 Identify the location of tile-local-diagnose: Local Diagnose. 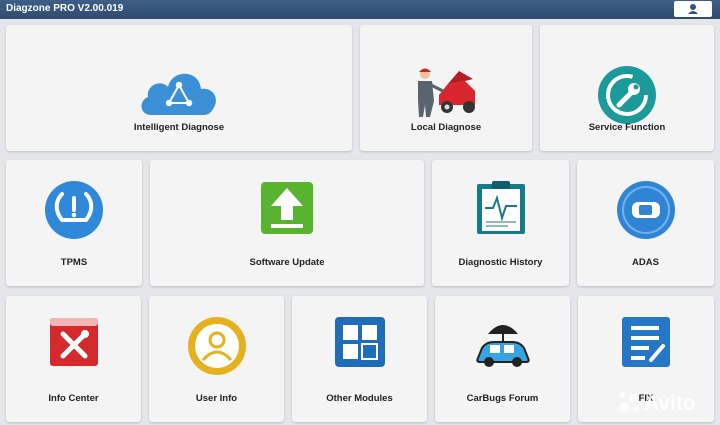
(446, 88).